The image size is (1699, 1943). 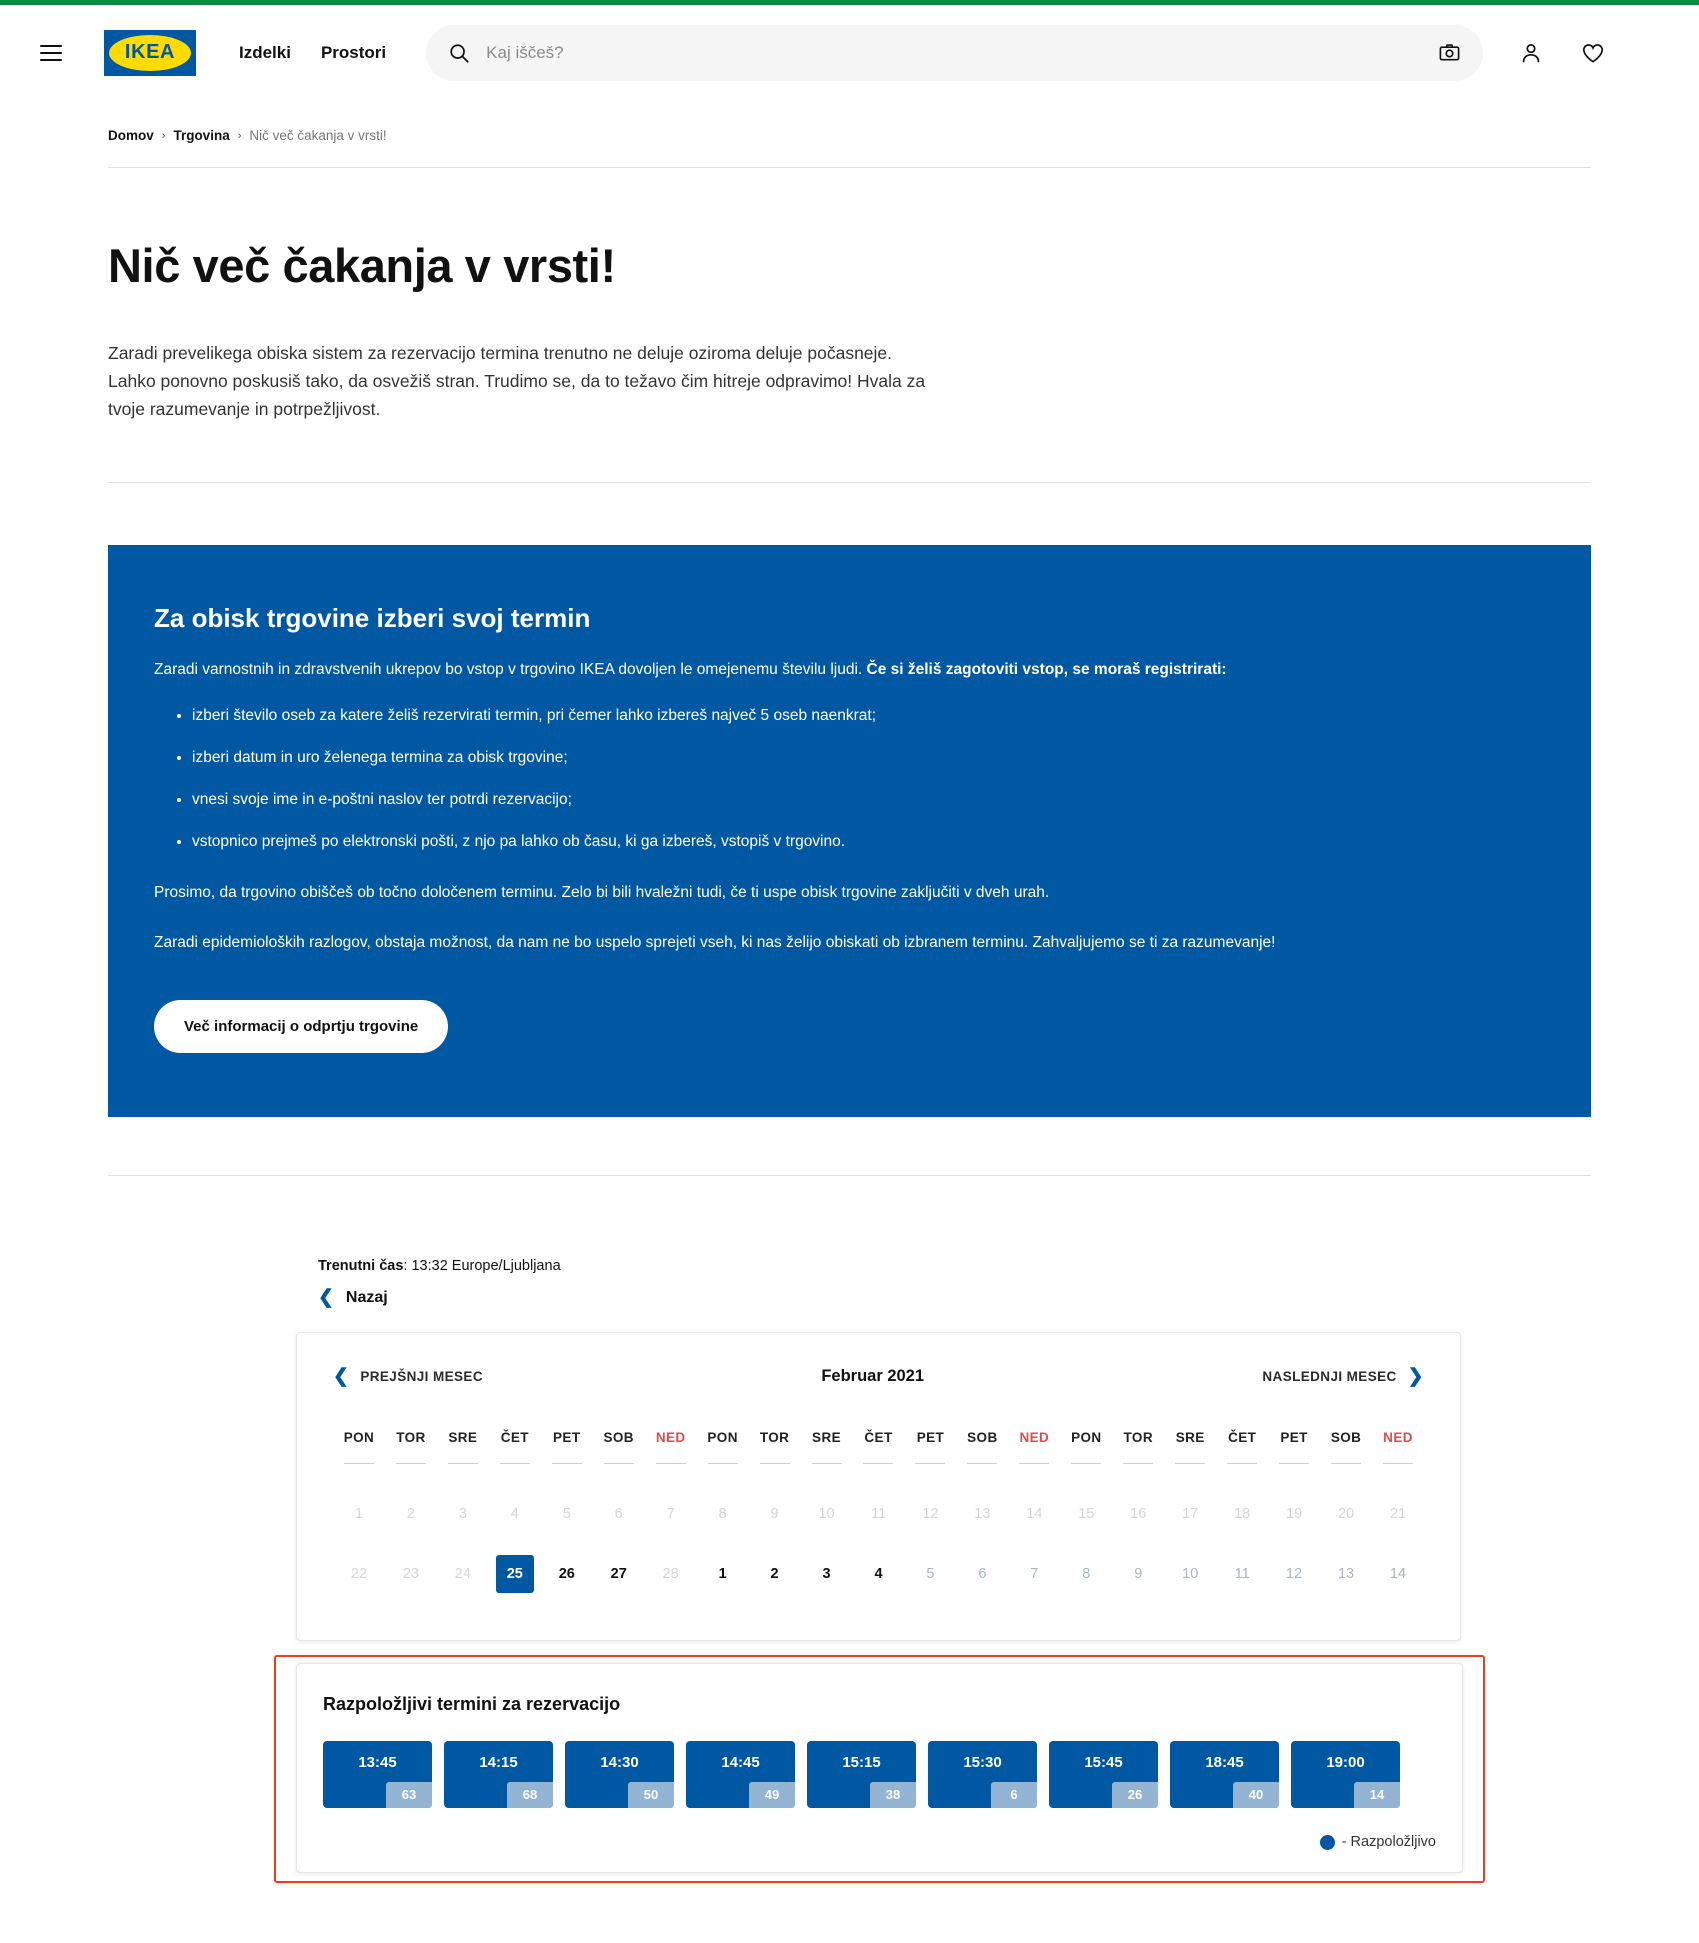 I want to click on search-input, so click(x=962, y=52).